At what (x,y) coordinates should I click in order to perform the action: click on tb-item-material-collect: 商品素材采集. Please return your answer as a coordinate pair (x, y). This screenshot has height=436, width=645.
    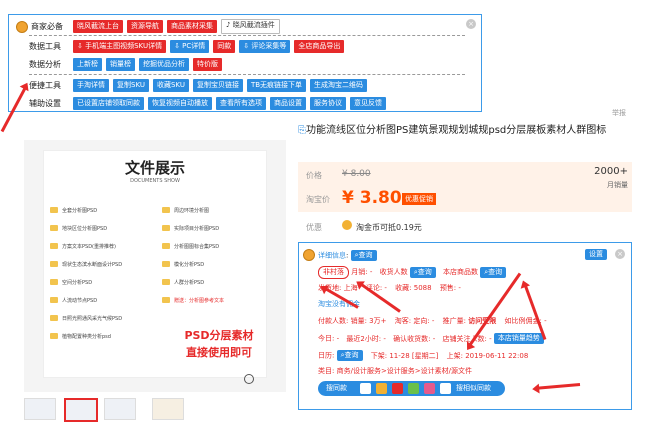
    Looking at the image, I should click on (192, 26).